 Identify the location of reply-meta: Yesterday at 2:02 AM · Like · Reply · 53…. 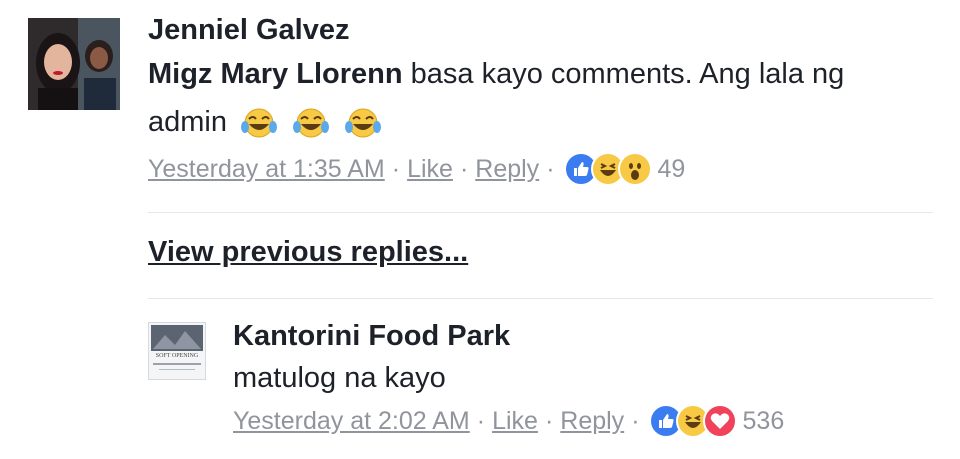
(508, 421).